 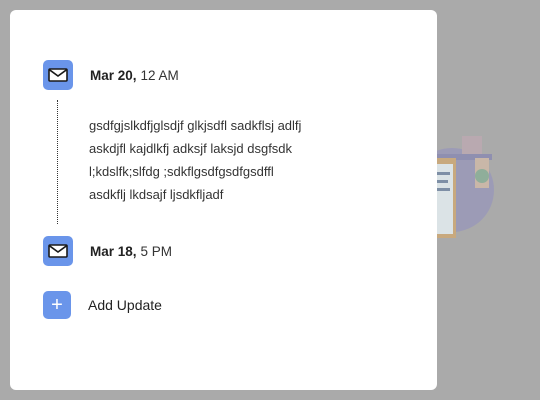 What do you see at coordinates (181, 171) in the screenshot?
I see `entry-text-line: l;kdslfk;slfdg ;sdkflgsdfgsdfgsdffl` at bounding box center [181, 171].